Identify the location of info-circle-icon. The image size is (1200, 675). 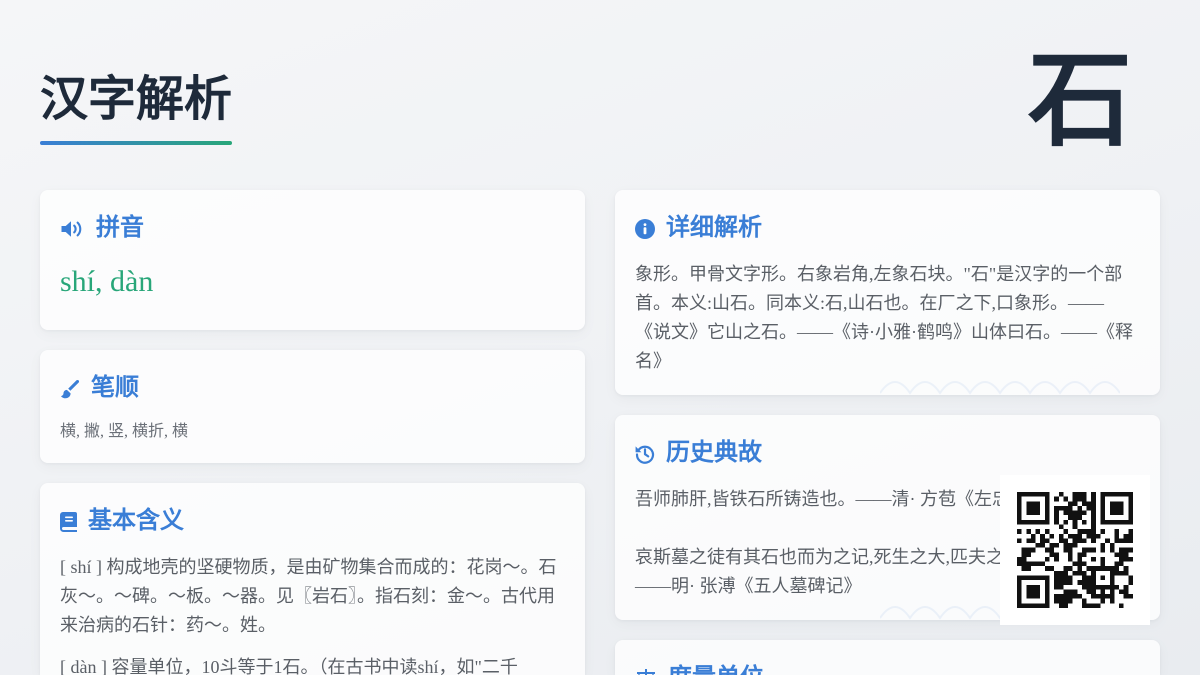
(645, 228).